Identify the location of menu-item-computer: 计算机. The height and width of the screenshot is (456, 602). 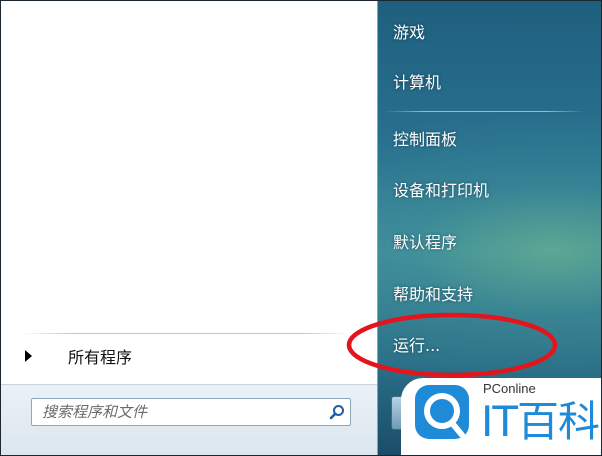
(417, 81).